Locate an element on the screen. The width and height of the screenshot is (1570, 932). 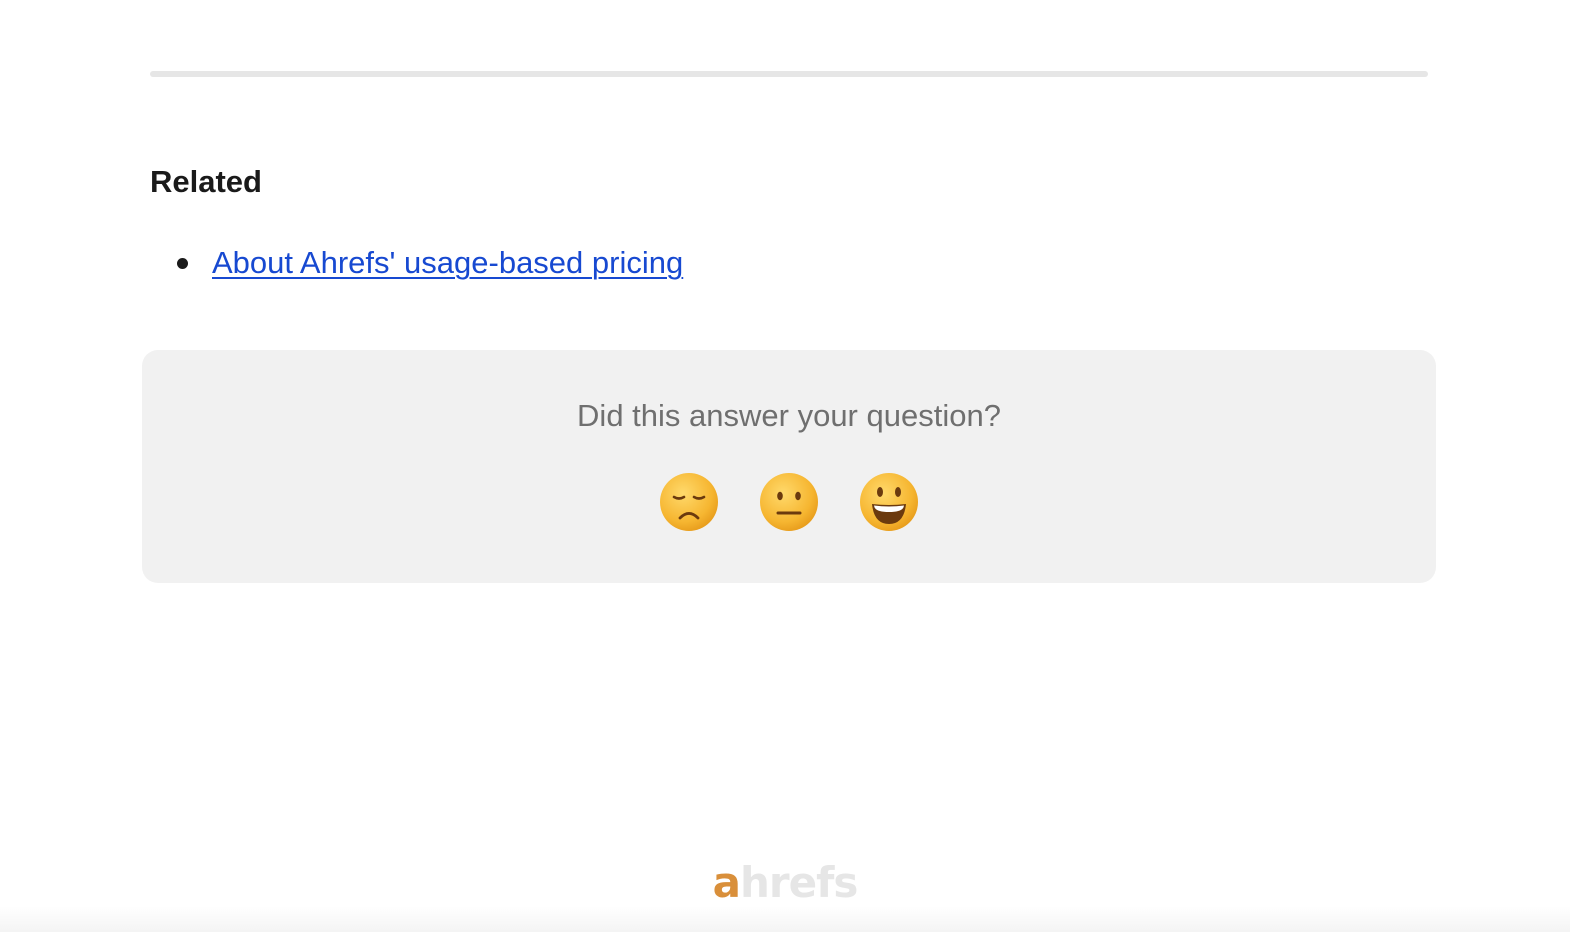
related-heading: Related is located at coordinates (206, 181).